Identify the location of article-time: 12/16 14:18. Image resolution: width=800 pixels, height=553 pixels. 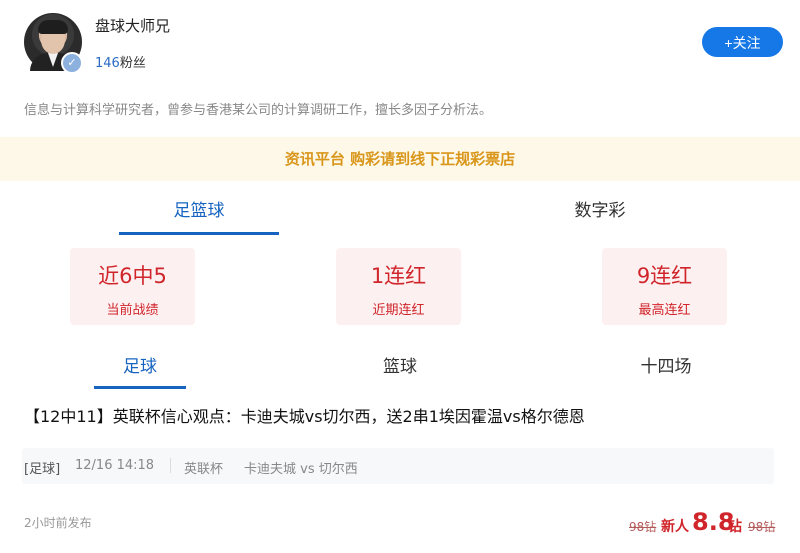
(115, 465).